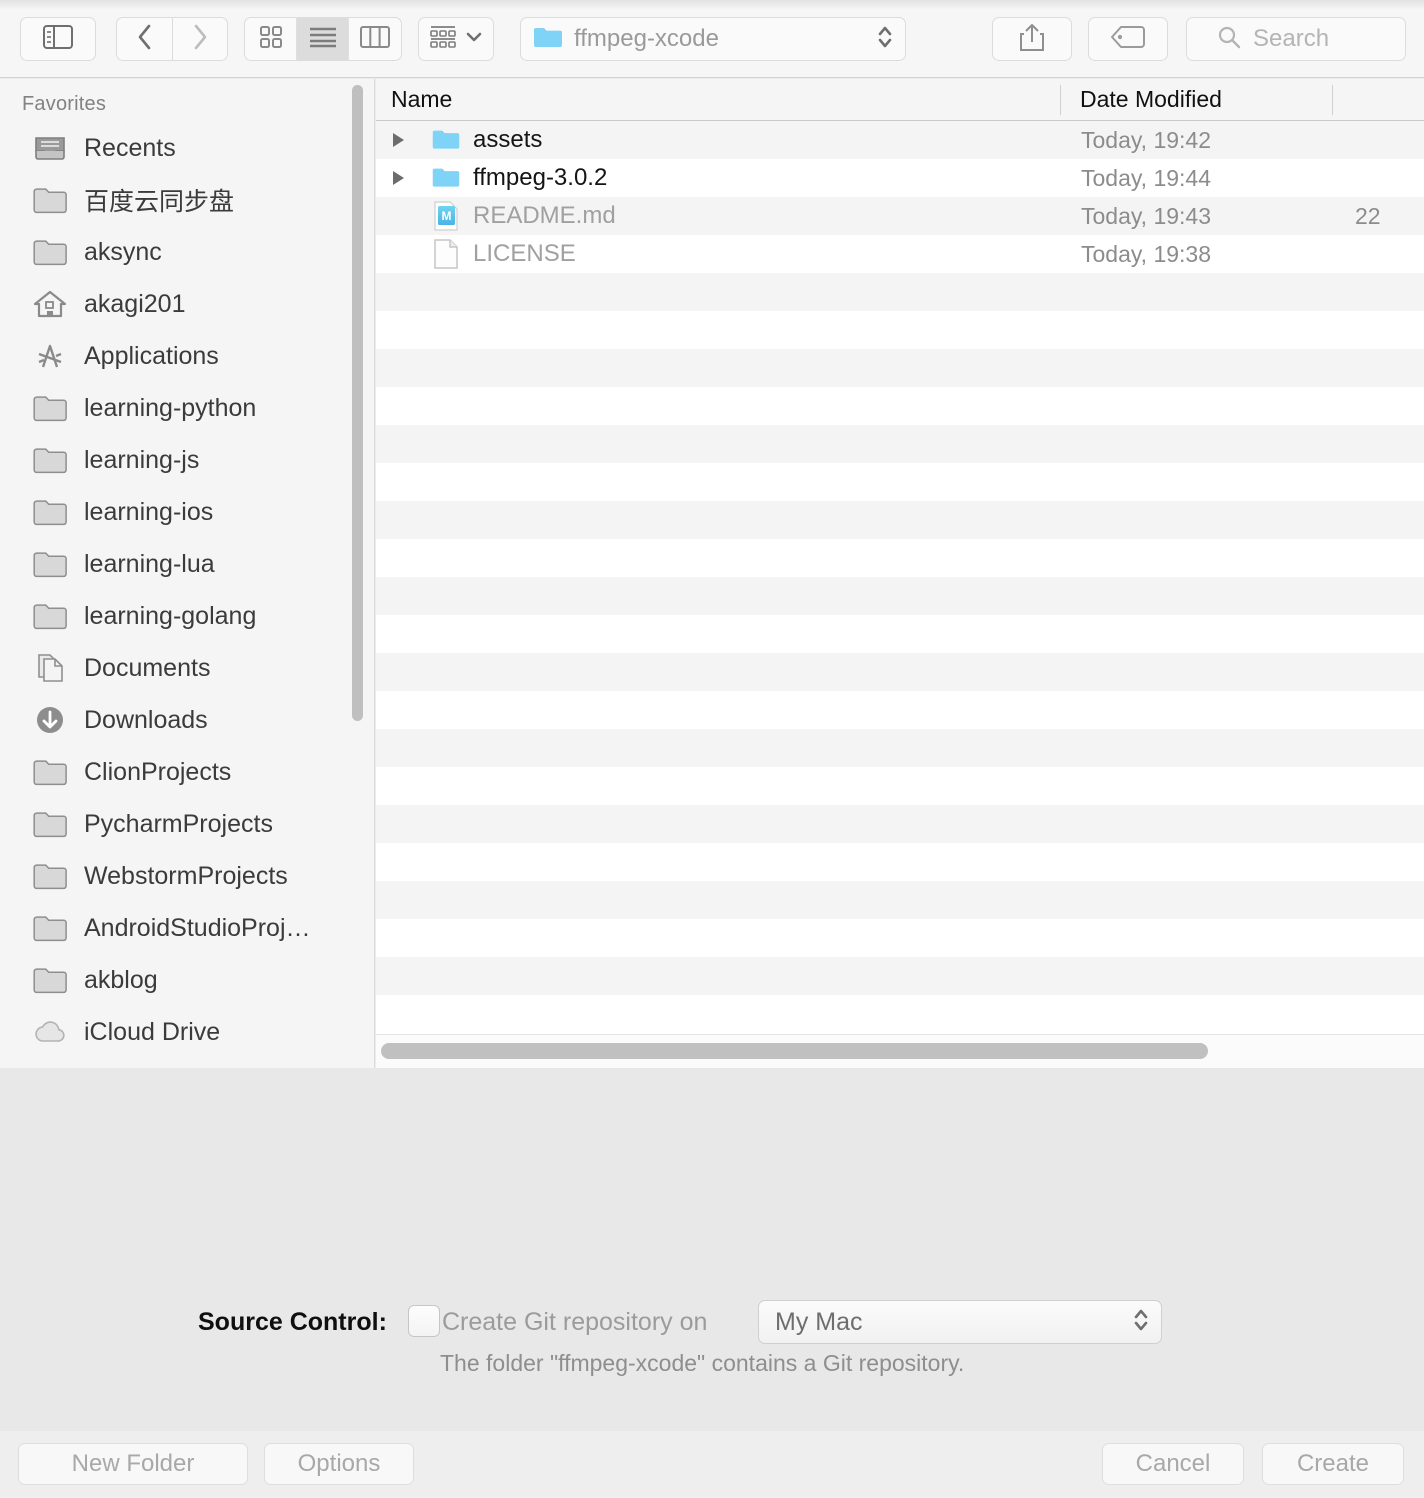 This screenshot has height=1498, width=1424. I want to click on home-icon, so click(50, 304).